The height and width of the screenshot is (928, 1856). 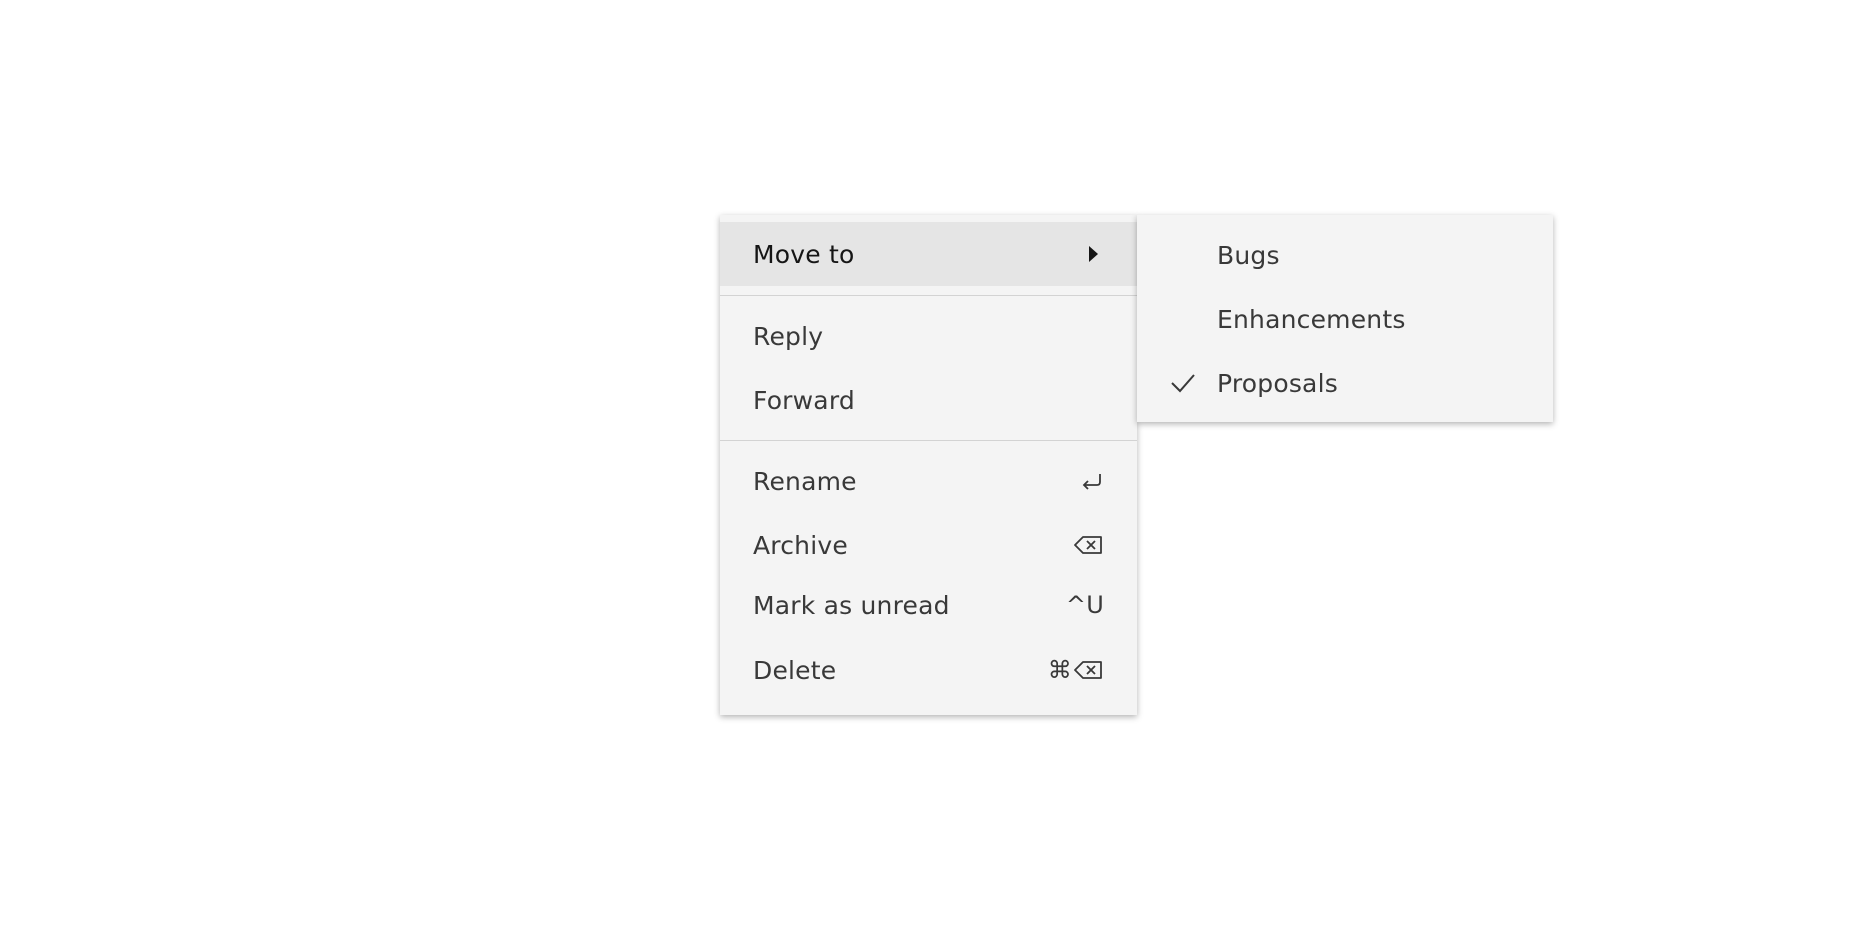 What do you see at coordinates (1076, 670) in the screenshot?
I see `command-backspace-shortcut-icon: ⌘` at bounding box center [1076, 670].